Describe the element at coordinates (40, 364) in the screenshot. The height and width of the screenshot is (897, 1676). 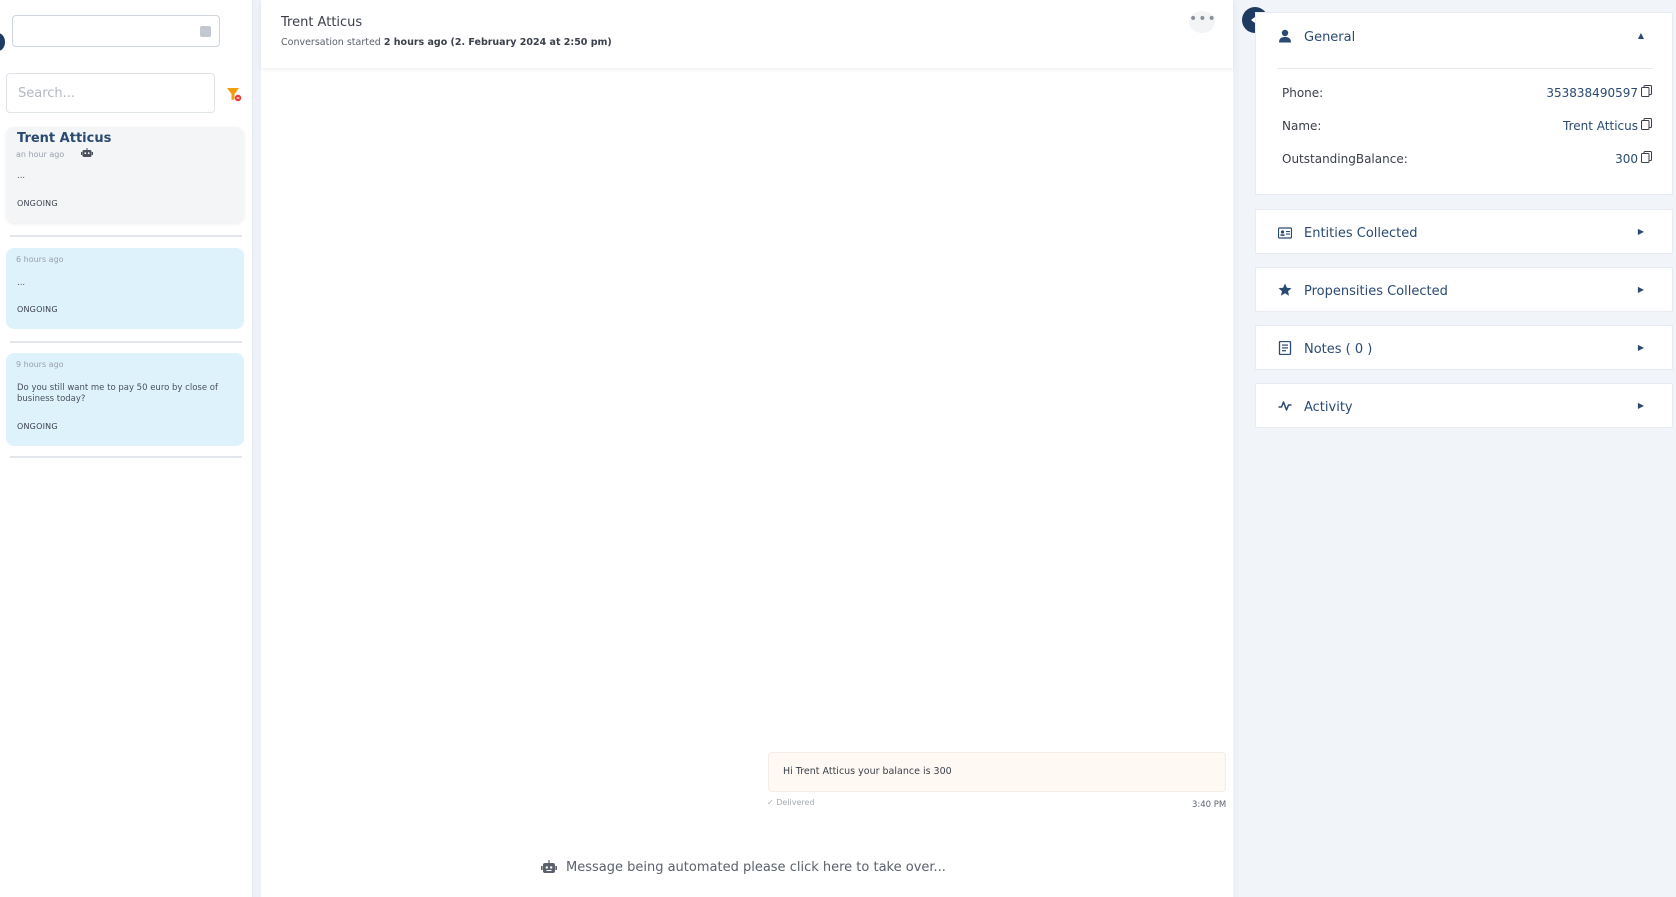
I see `conversation-time: 9 hours ago` at that location.